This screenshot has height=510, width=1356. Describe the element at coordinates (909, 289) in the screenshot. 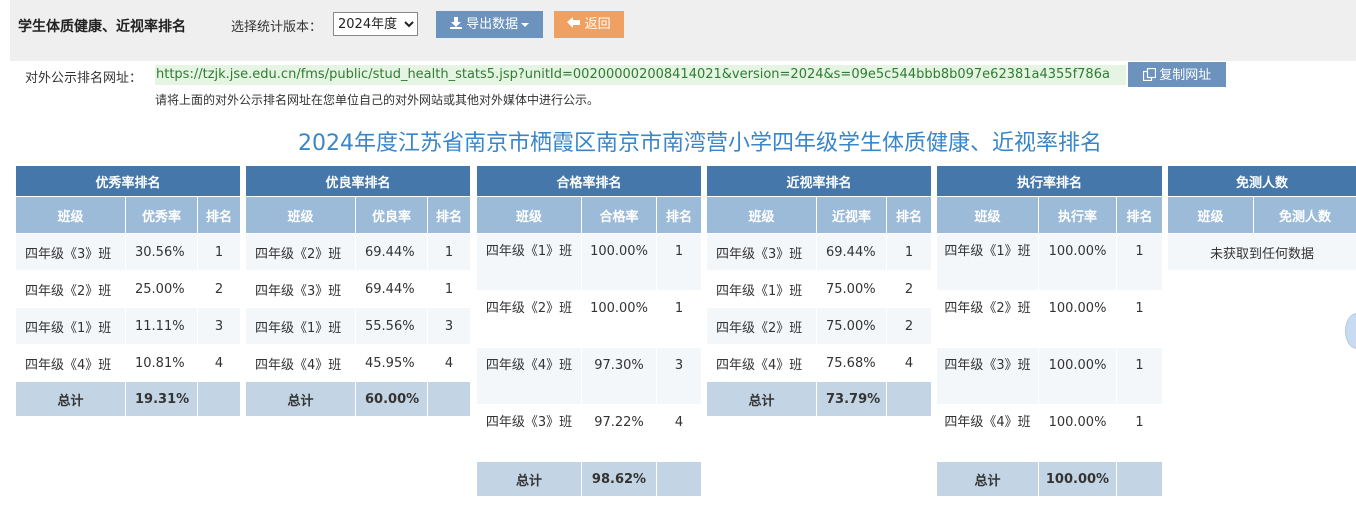

I see `rank-cell: 2` at that location.